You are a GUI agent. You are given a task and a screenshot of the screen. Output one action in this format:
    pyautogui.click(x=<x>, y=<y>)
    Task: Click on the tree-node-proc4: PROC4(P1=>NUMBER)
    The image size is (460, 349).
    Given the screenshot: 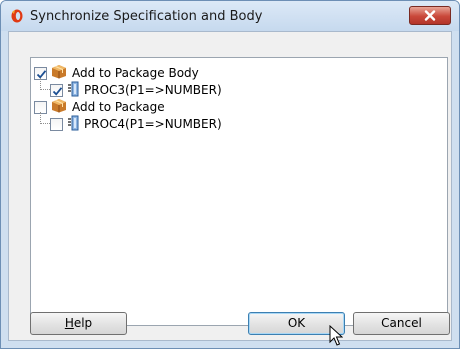 What is the action you would take?
    pyautogui.click(x=136, y=124)
    